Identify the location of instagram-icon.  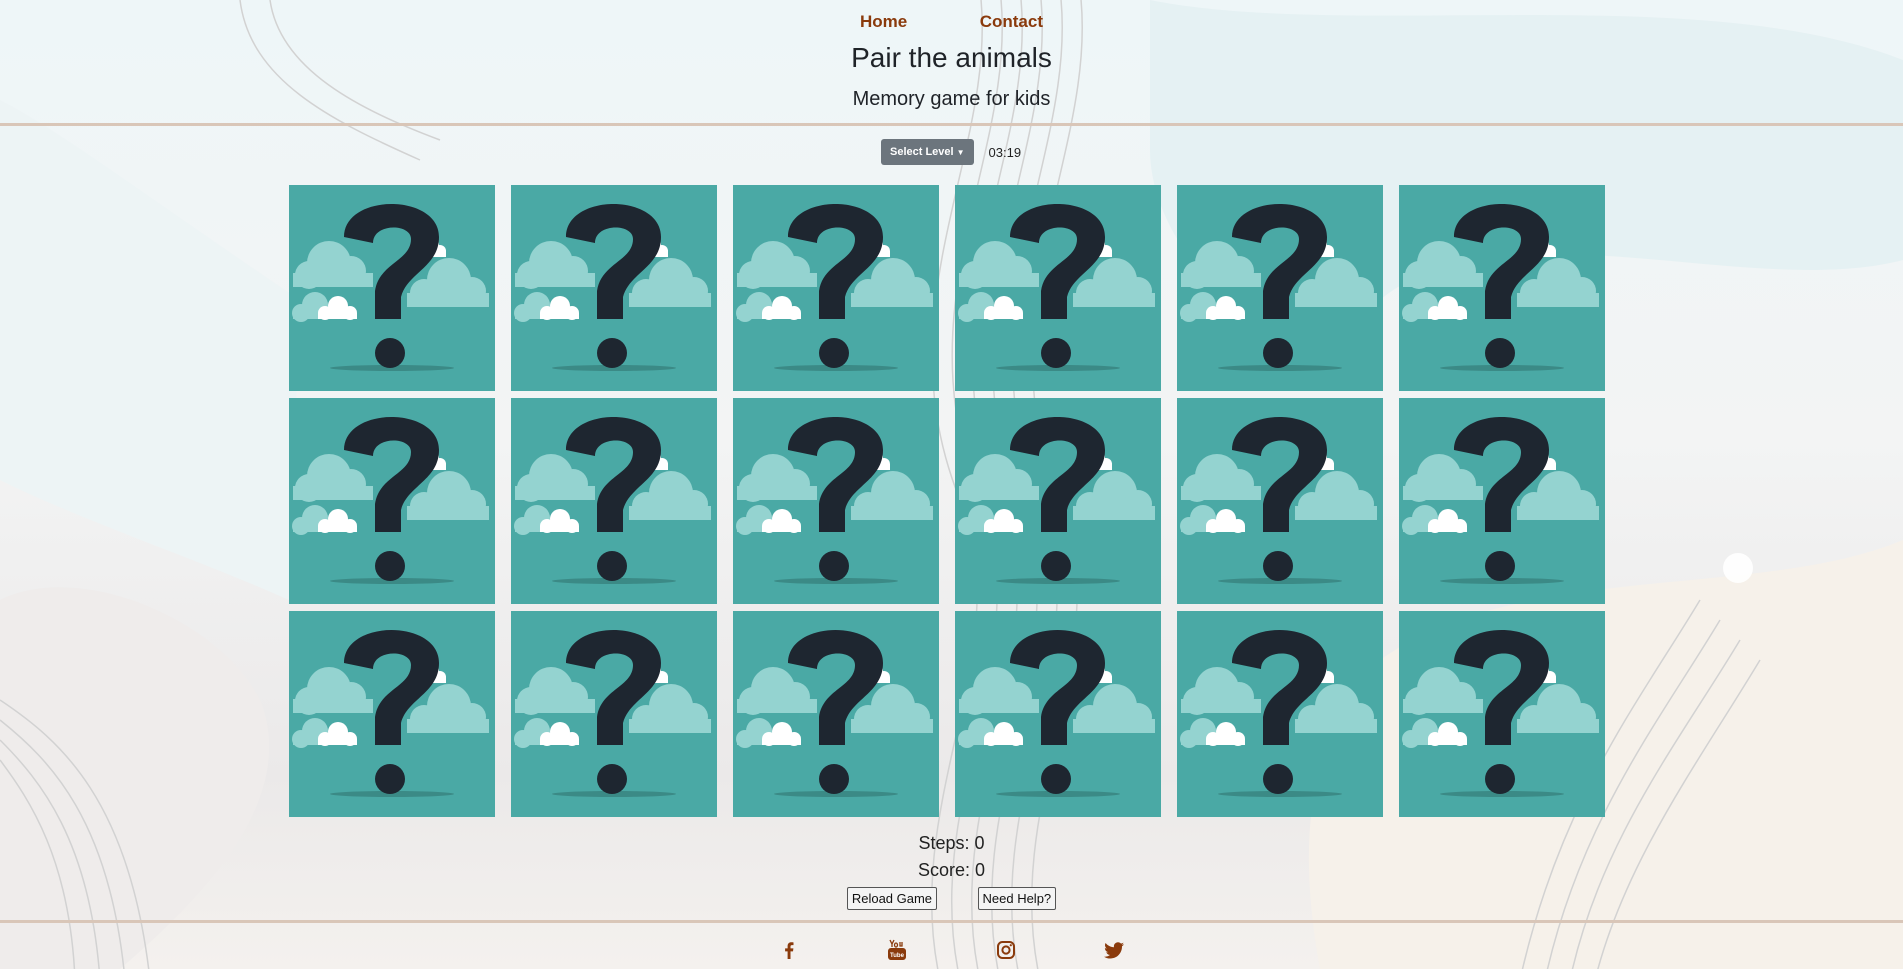
(1006, 950).